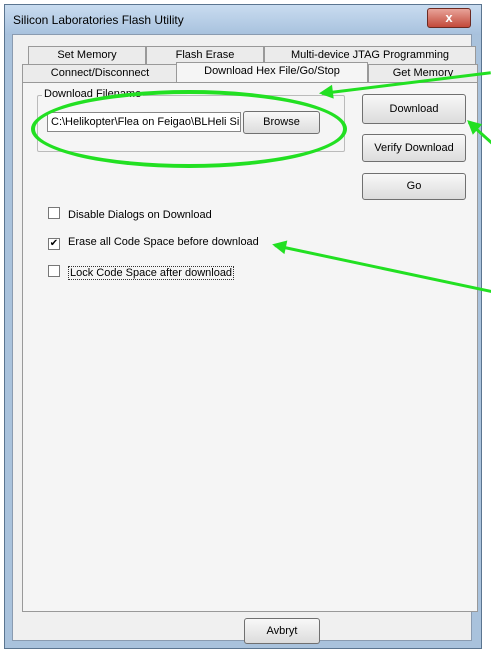  Describe the element at coordinates (414, 148) in the screenshot. I see `verify-download-button: Verify Download` at that location.